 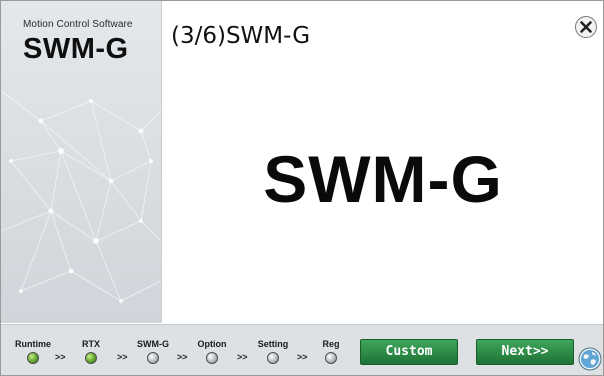 I want to click on step-runtime: Runtime, so click(x=33, y=351).